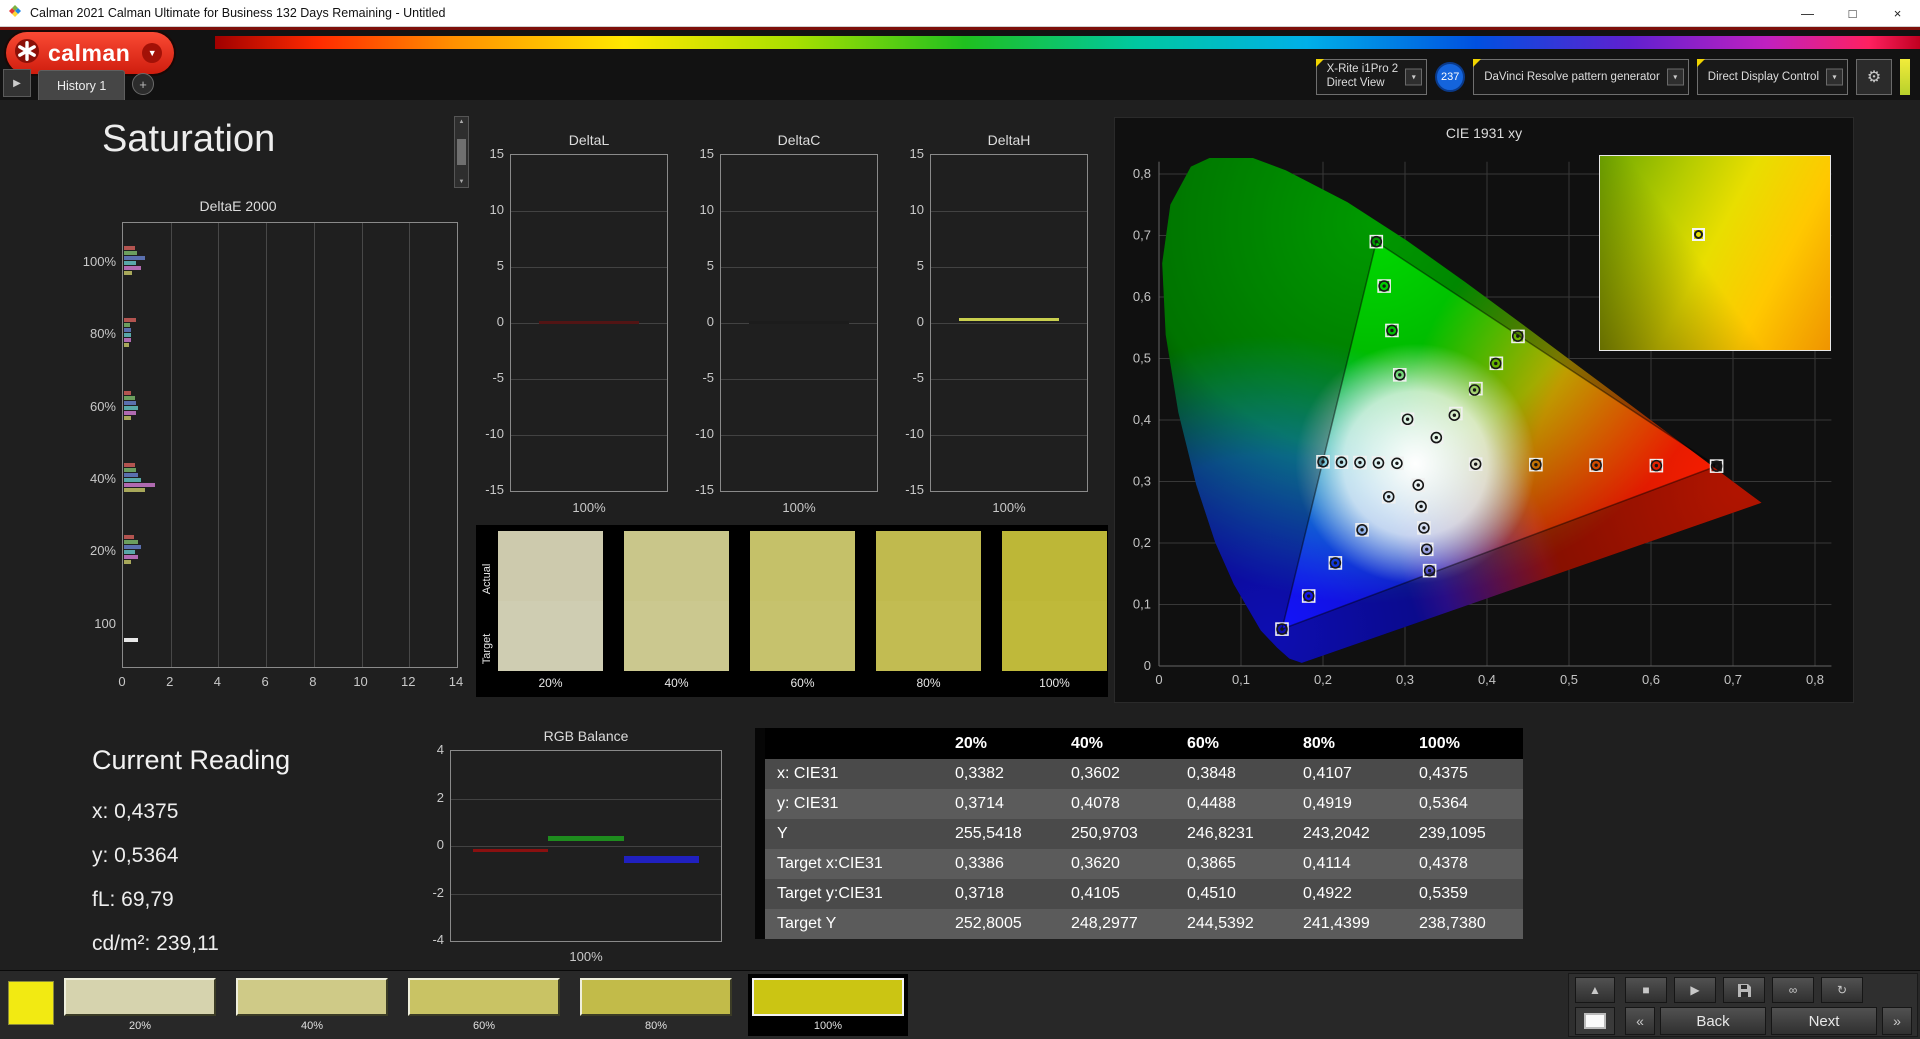  Describe the element at coordinates (462, 122) in the screenshot. I see `scroll-up-icon: ▲` at that location.